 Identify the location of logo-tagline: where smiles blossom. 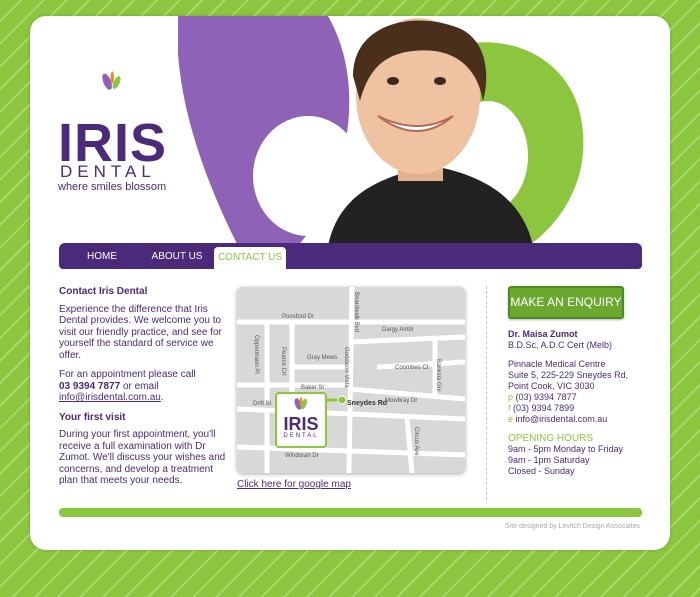
(112, 187).